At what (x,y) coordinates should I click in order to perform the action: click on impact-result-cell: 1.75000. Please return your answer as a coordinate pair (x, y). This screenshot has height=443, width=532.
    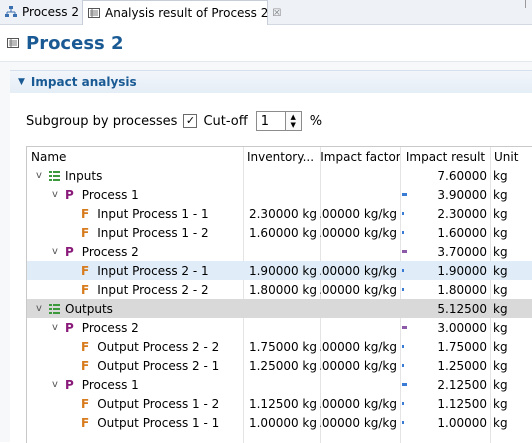
    Looking at the image, I should click on (445, 346).